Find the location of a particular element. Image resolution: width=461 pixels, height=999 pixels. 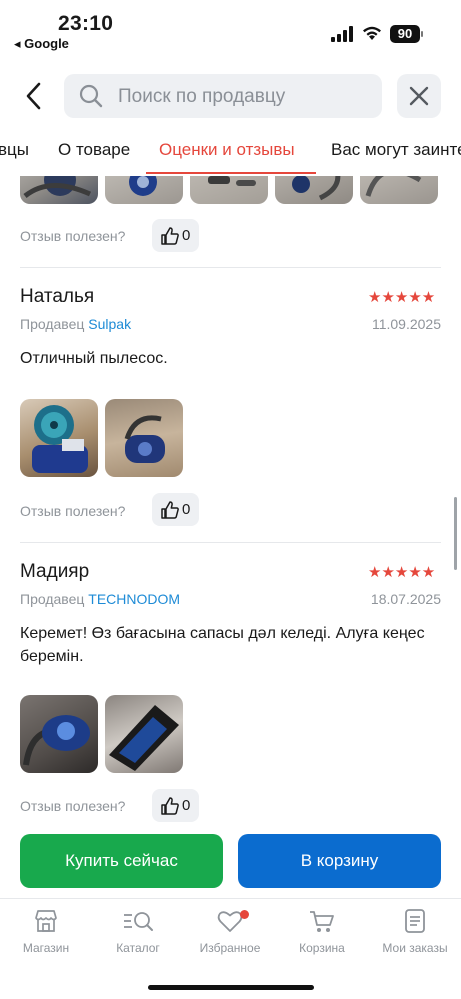

active-tab-indicator is located at coordinates (231, 173).